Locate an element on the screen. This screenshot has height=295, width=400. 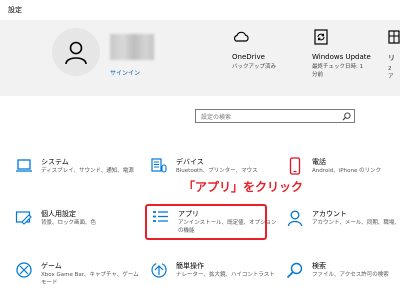
signin-link: サインイン is located at coordinates (125, 72).